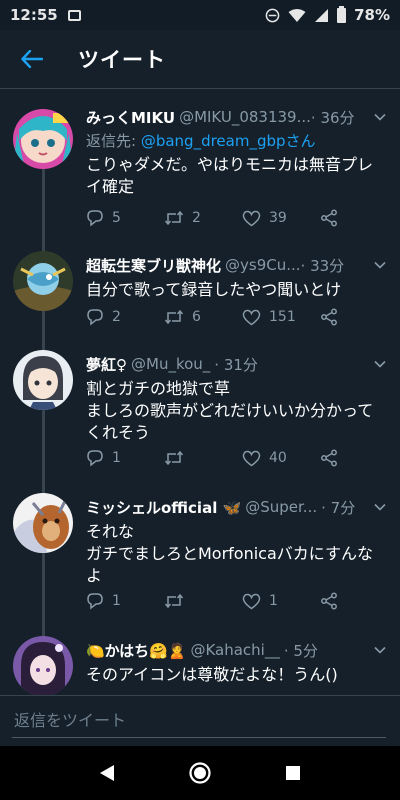 This screenshot has height=800, width=400. I want to click on reply-bar, so click(200, 720).